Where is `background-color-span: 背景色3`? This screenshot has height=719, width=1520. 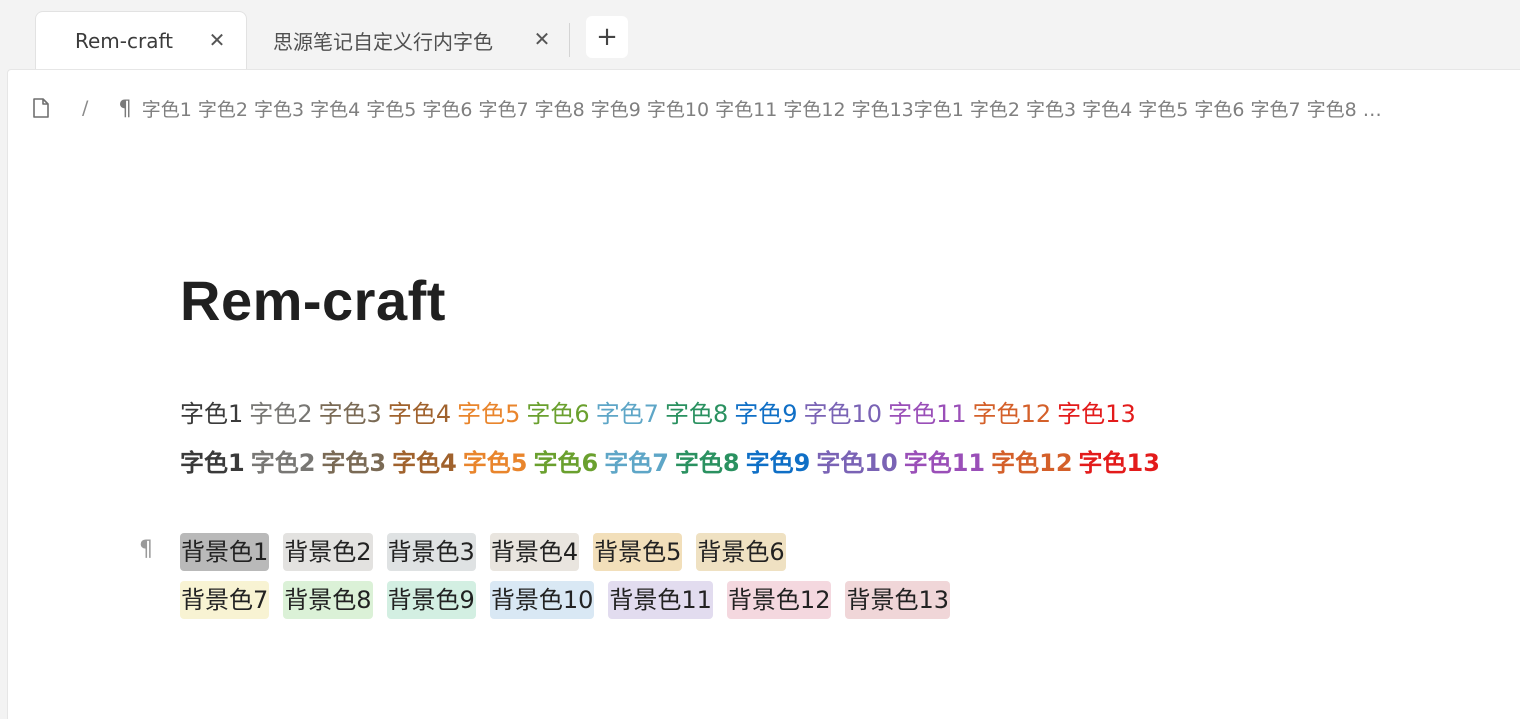 background-color-span: 背景色3 is located at coordinates (431, 552).